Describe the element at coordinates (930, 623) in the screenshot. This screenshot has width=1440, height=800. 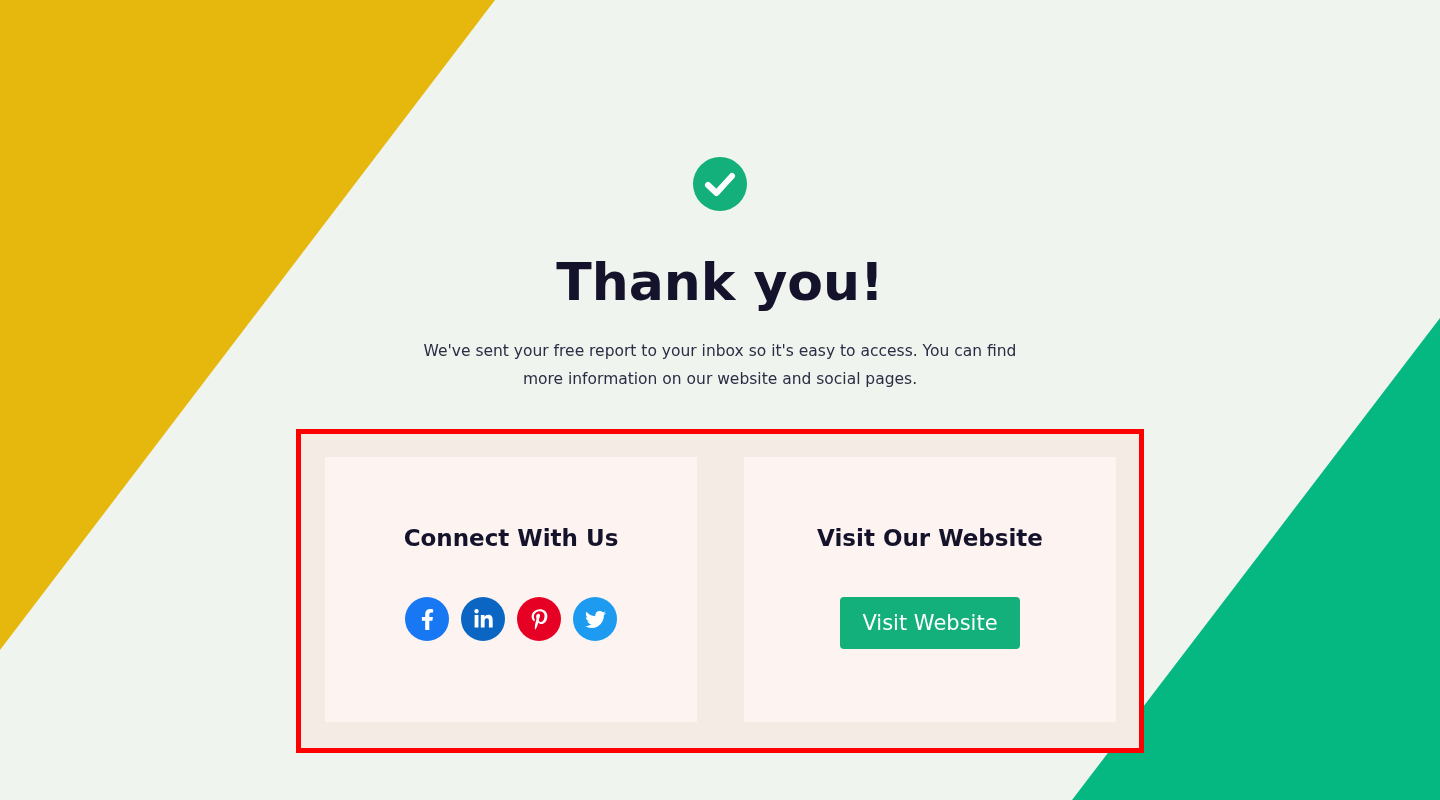
I see `visit-website-button: Visit Website` at that location.